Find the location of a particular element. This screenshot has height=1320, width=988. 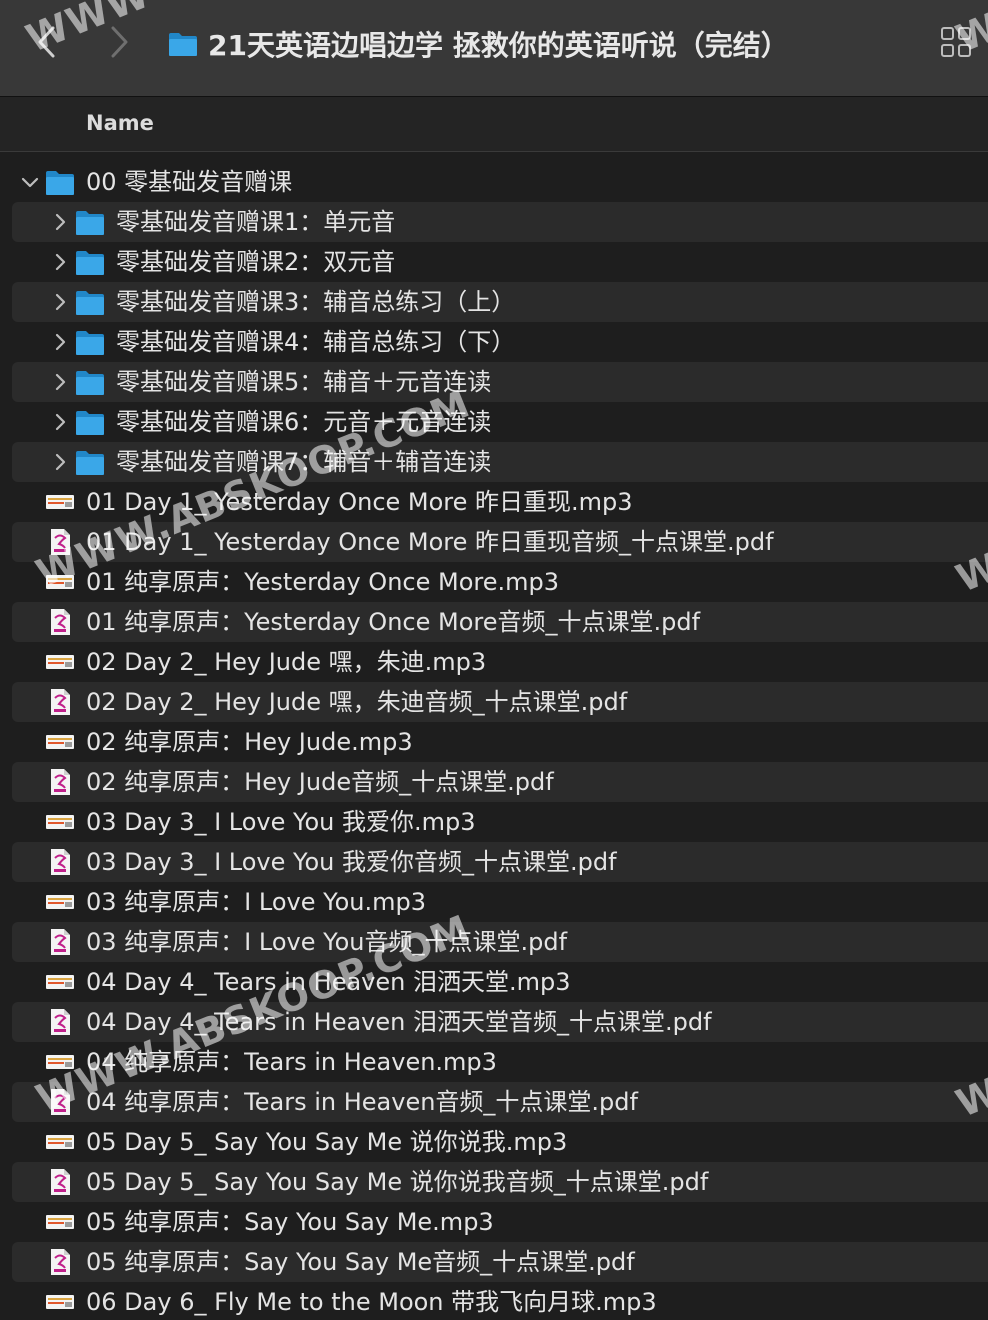

file-row: 03 Day 3_ I Love You 我爱你音频_十点课堂.pdf is located at coordinates (500, 862).